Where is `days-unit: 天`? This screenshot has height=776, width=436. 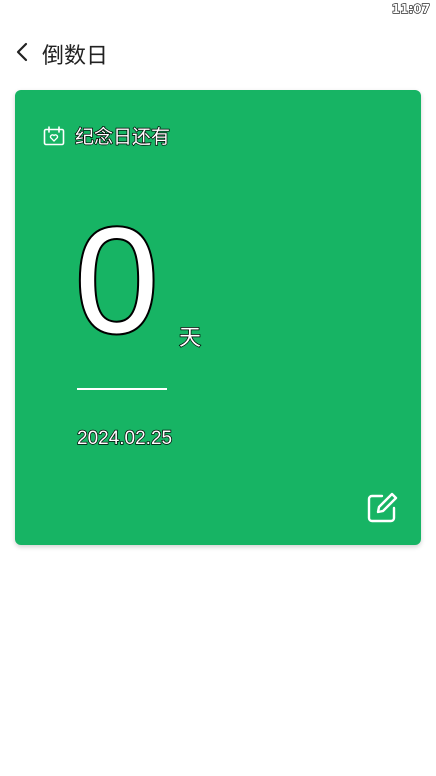
days-unit: 天 is located at coordinates (190, 338).